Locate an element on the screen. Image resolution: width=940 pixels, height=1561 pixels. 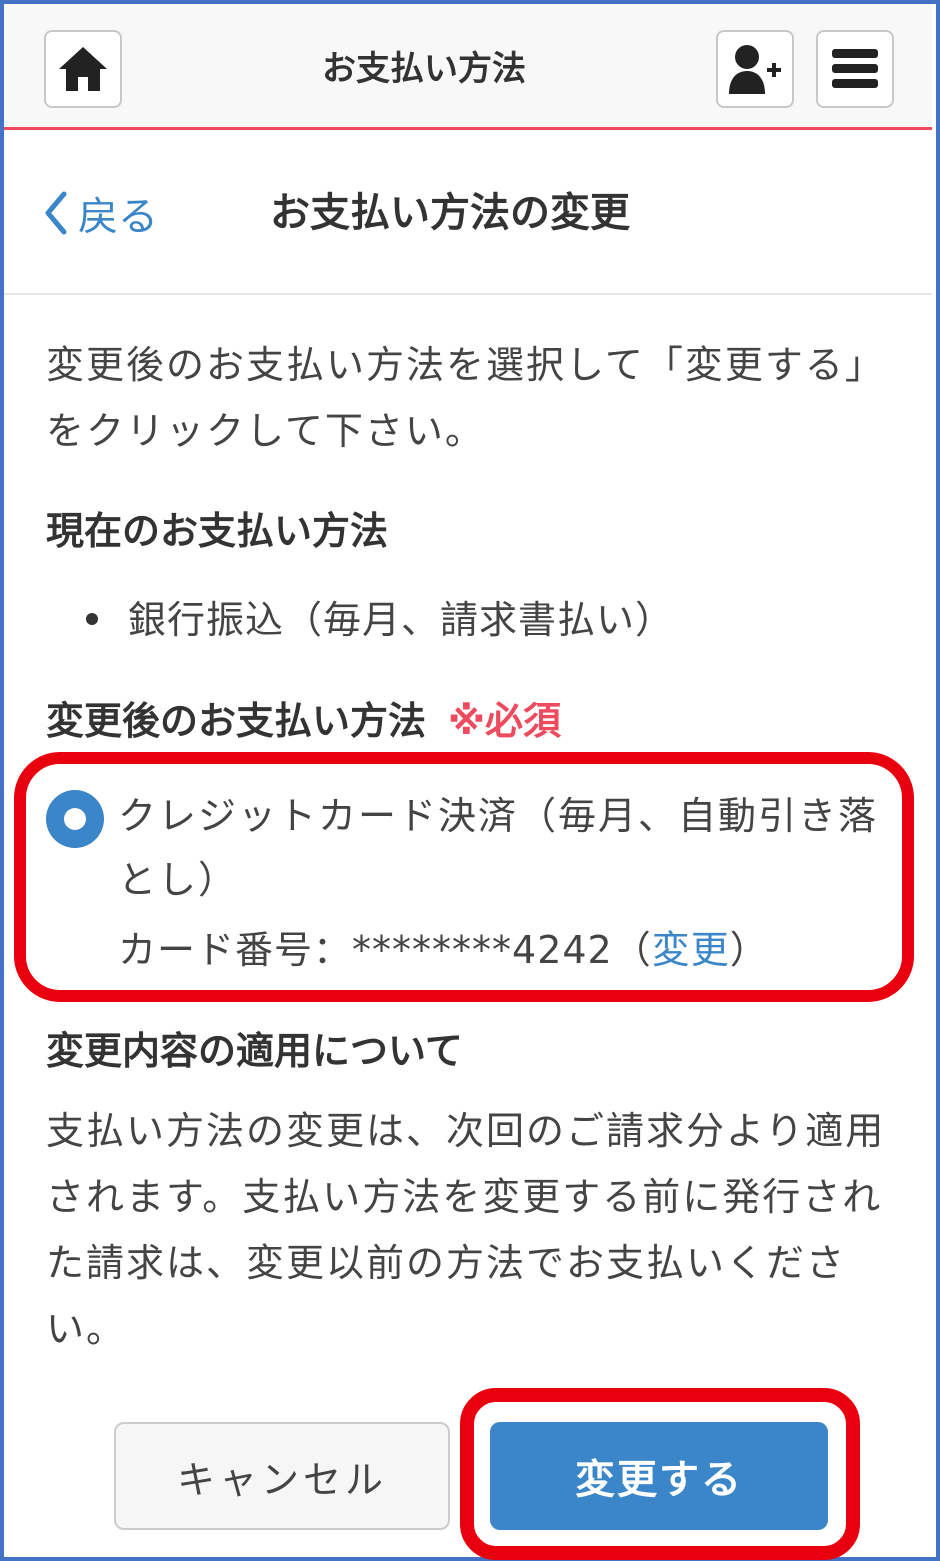
intro-section: 変更後のお支払い方法を選択して「変更する」をクリックして下さい。 is located at coordinates (471, 398).